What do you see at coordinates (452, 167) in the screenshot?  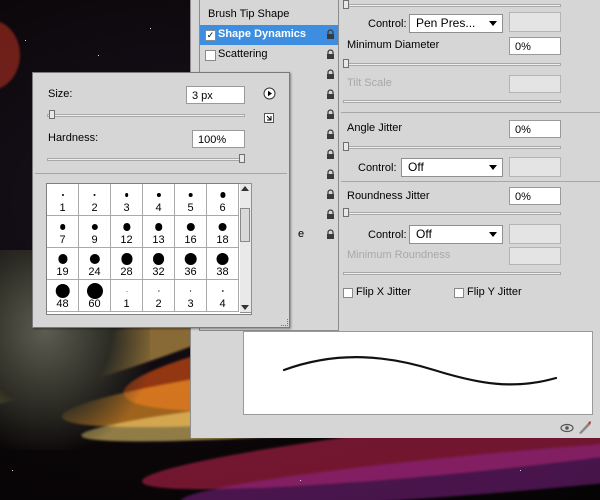 I see `angle-control-select: Off` at bounding box center [452, 167].